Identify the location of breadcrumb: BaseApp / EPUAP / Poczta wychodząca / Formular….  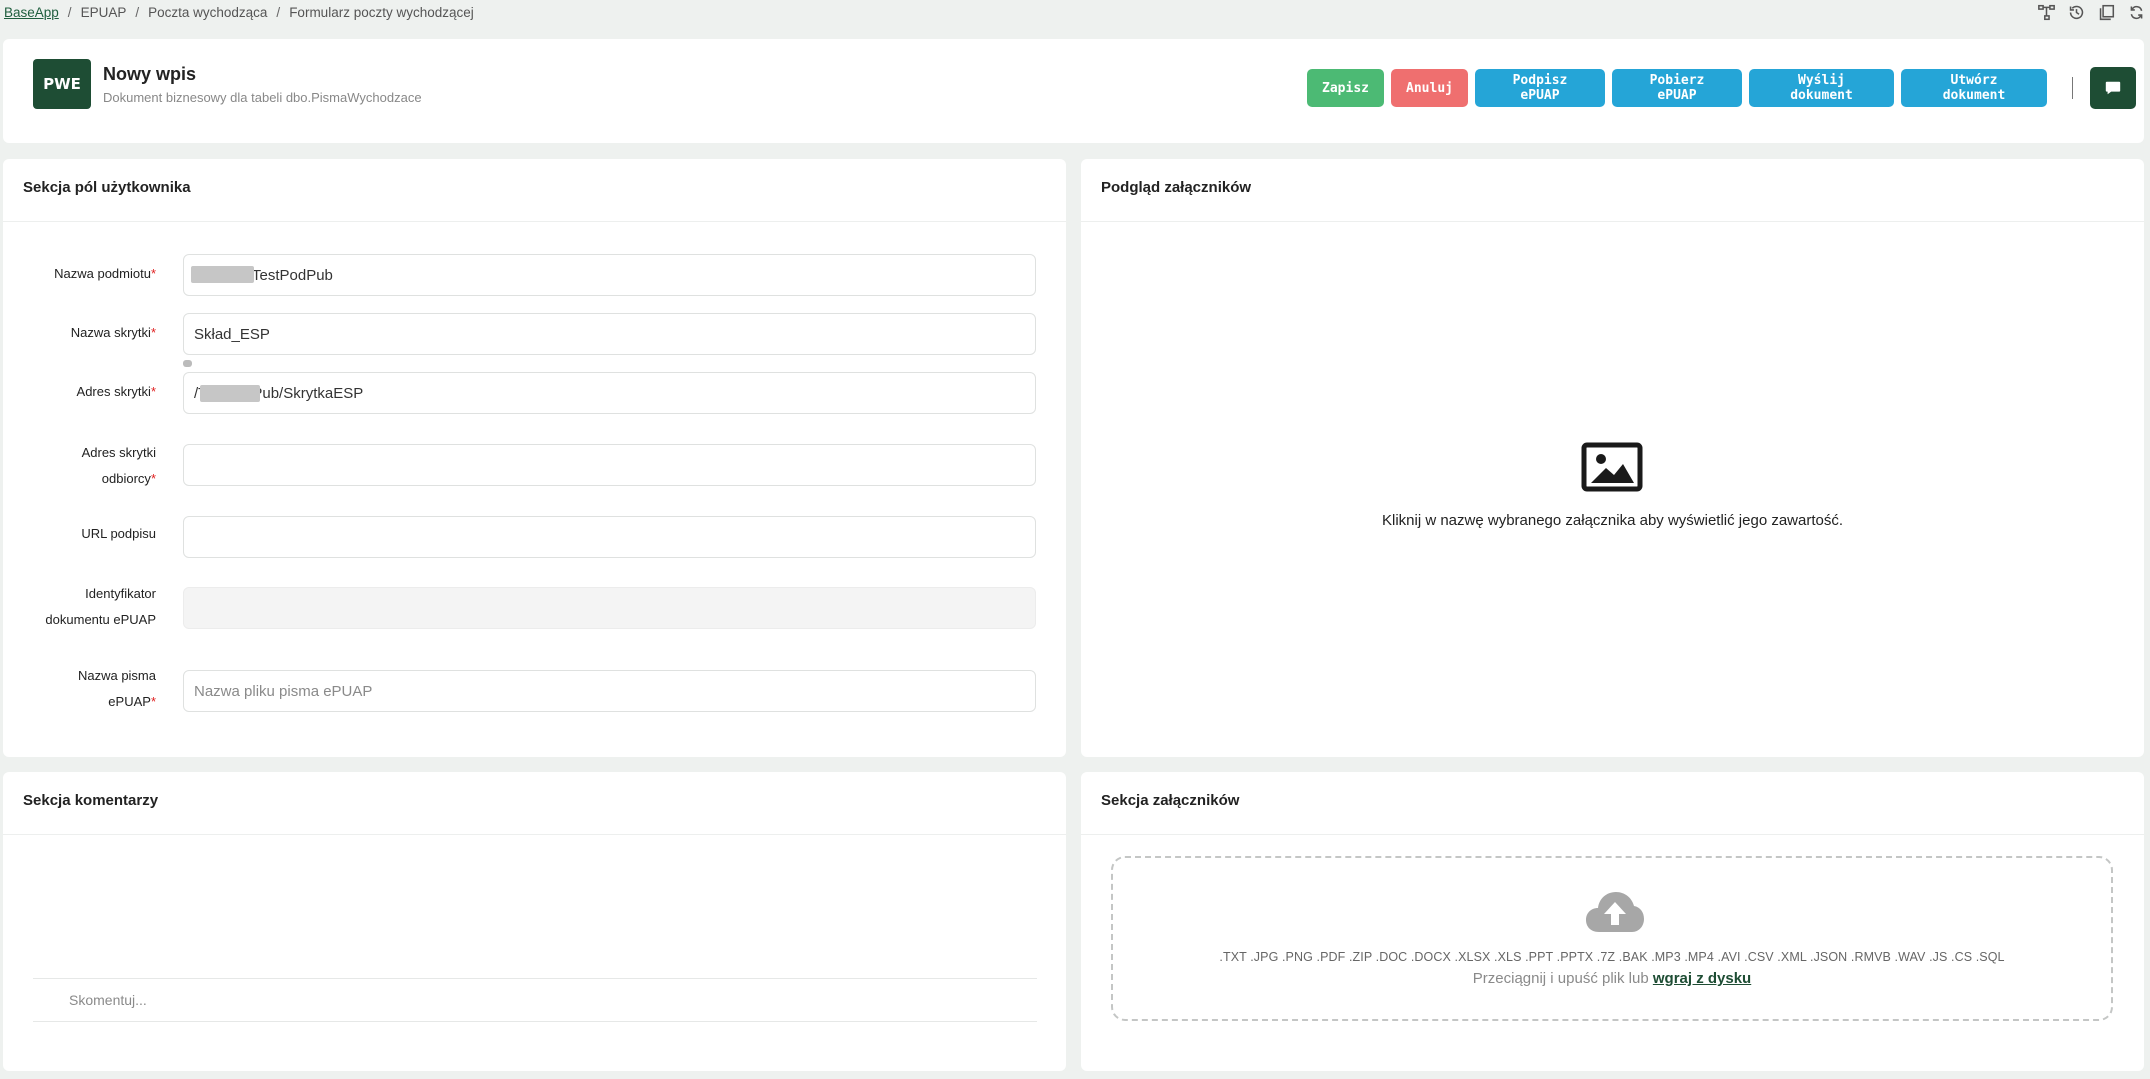
(239, 12).